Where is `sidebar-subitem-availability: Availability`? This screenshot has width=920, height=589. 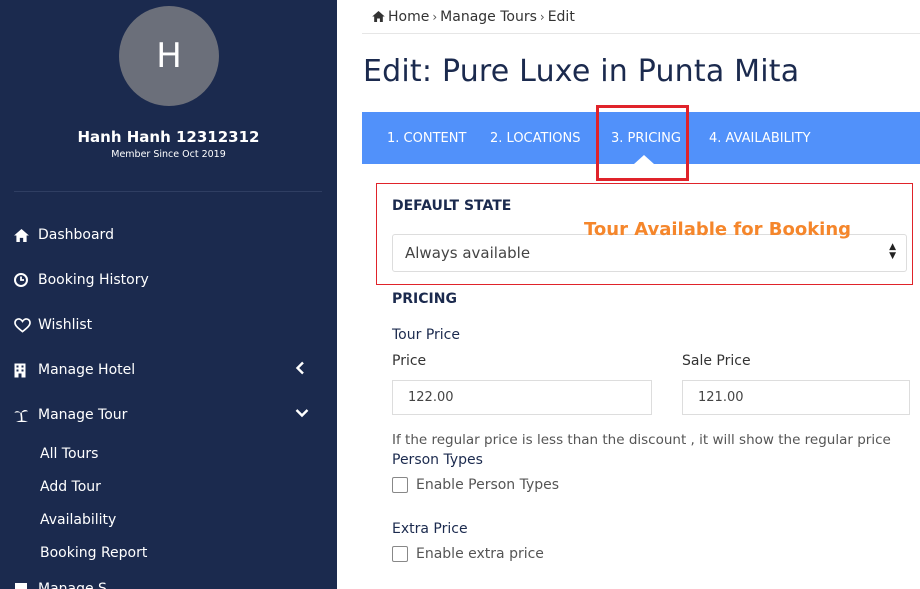 sidebar-subitem-availability: Availability is located at coordinates (78, 520).